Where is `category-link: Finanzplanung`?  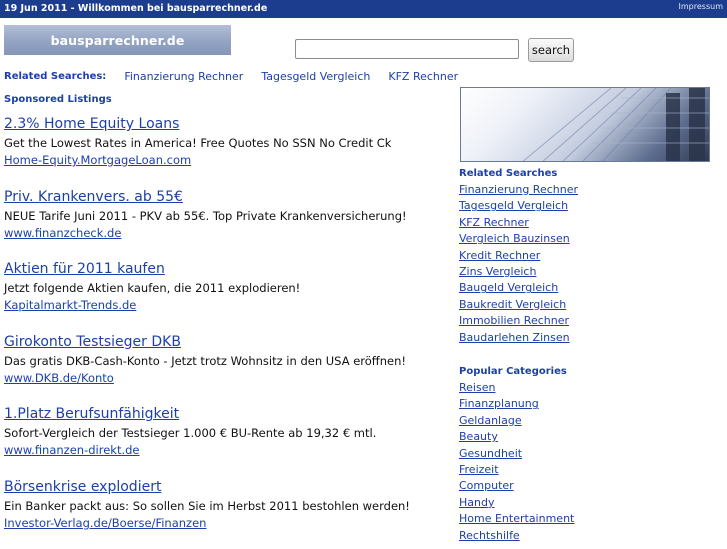 category-link: Finanzplanung is located at coordinates (516, 404).